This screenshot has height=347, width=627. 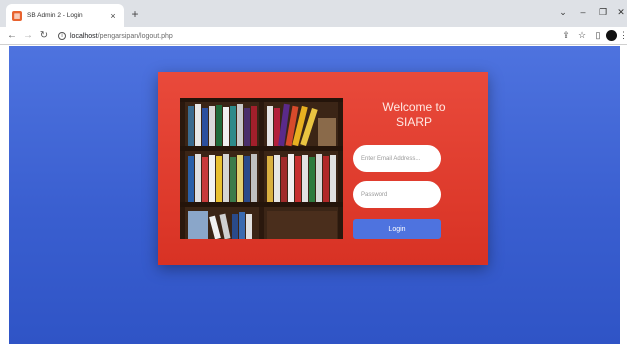 I want to click on close-window-button: ✕, so click(x=620, y=12).